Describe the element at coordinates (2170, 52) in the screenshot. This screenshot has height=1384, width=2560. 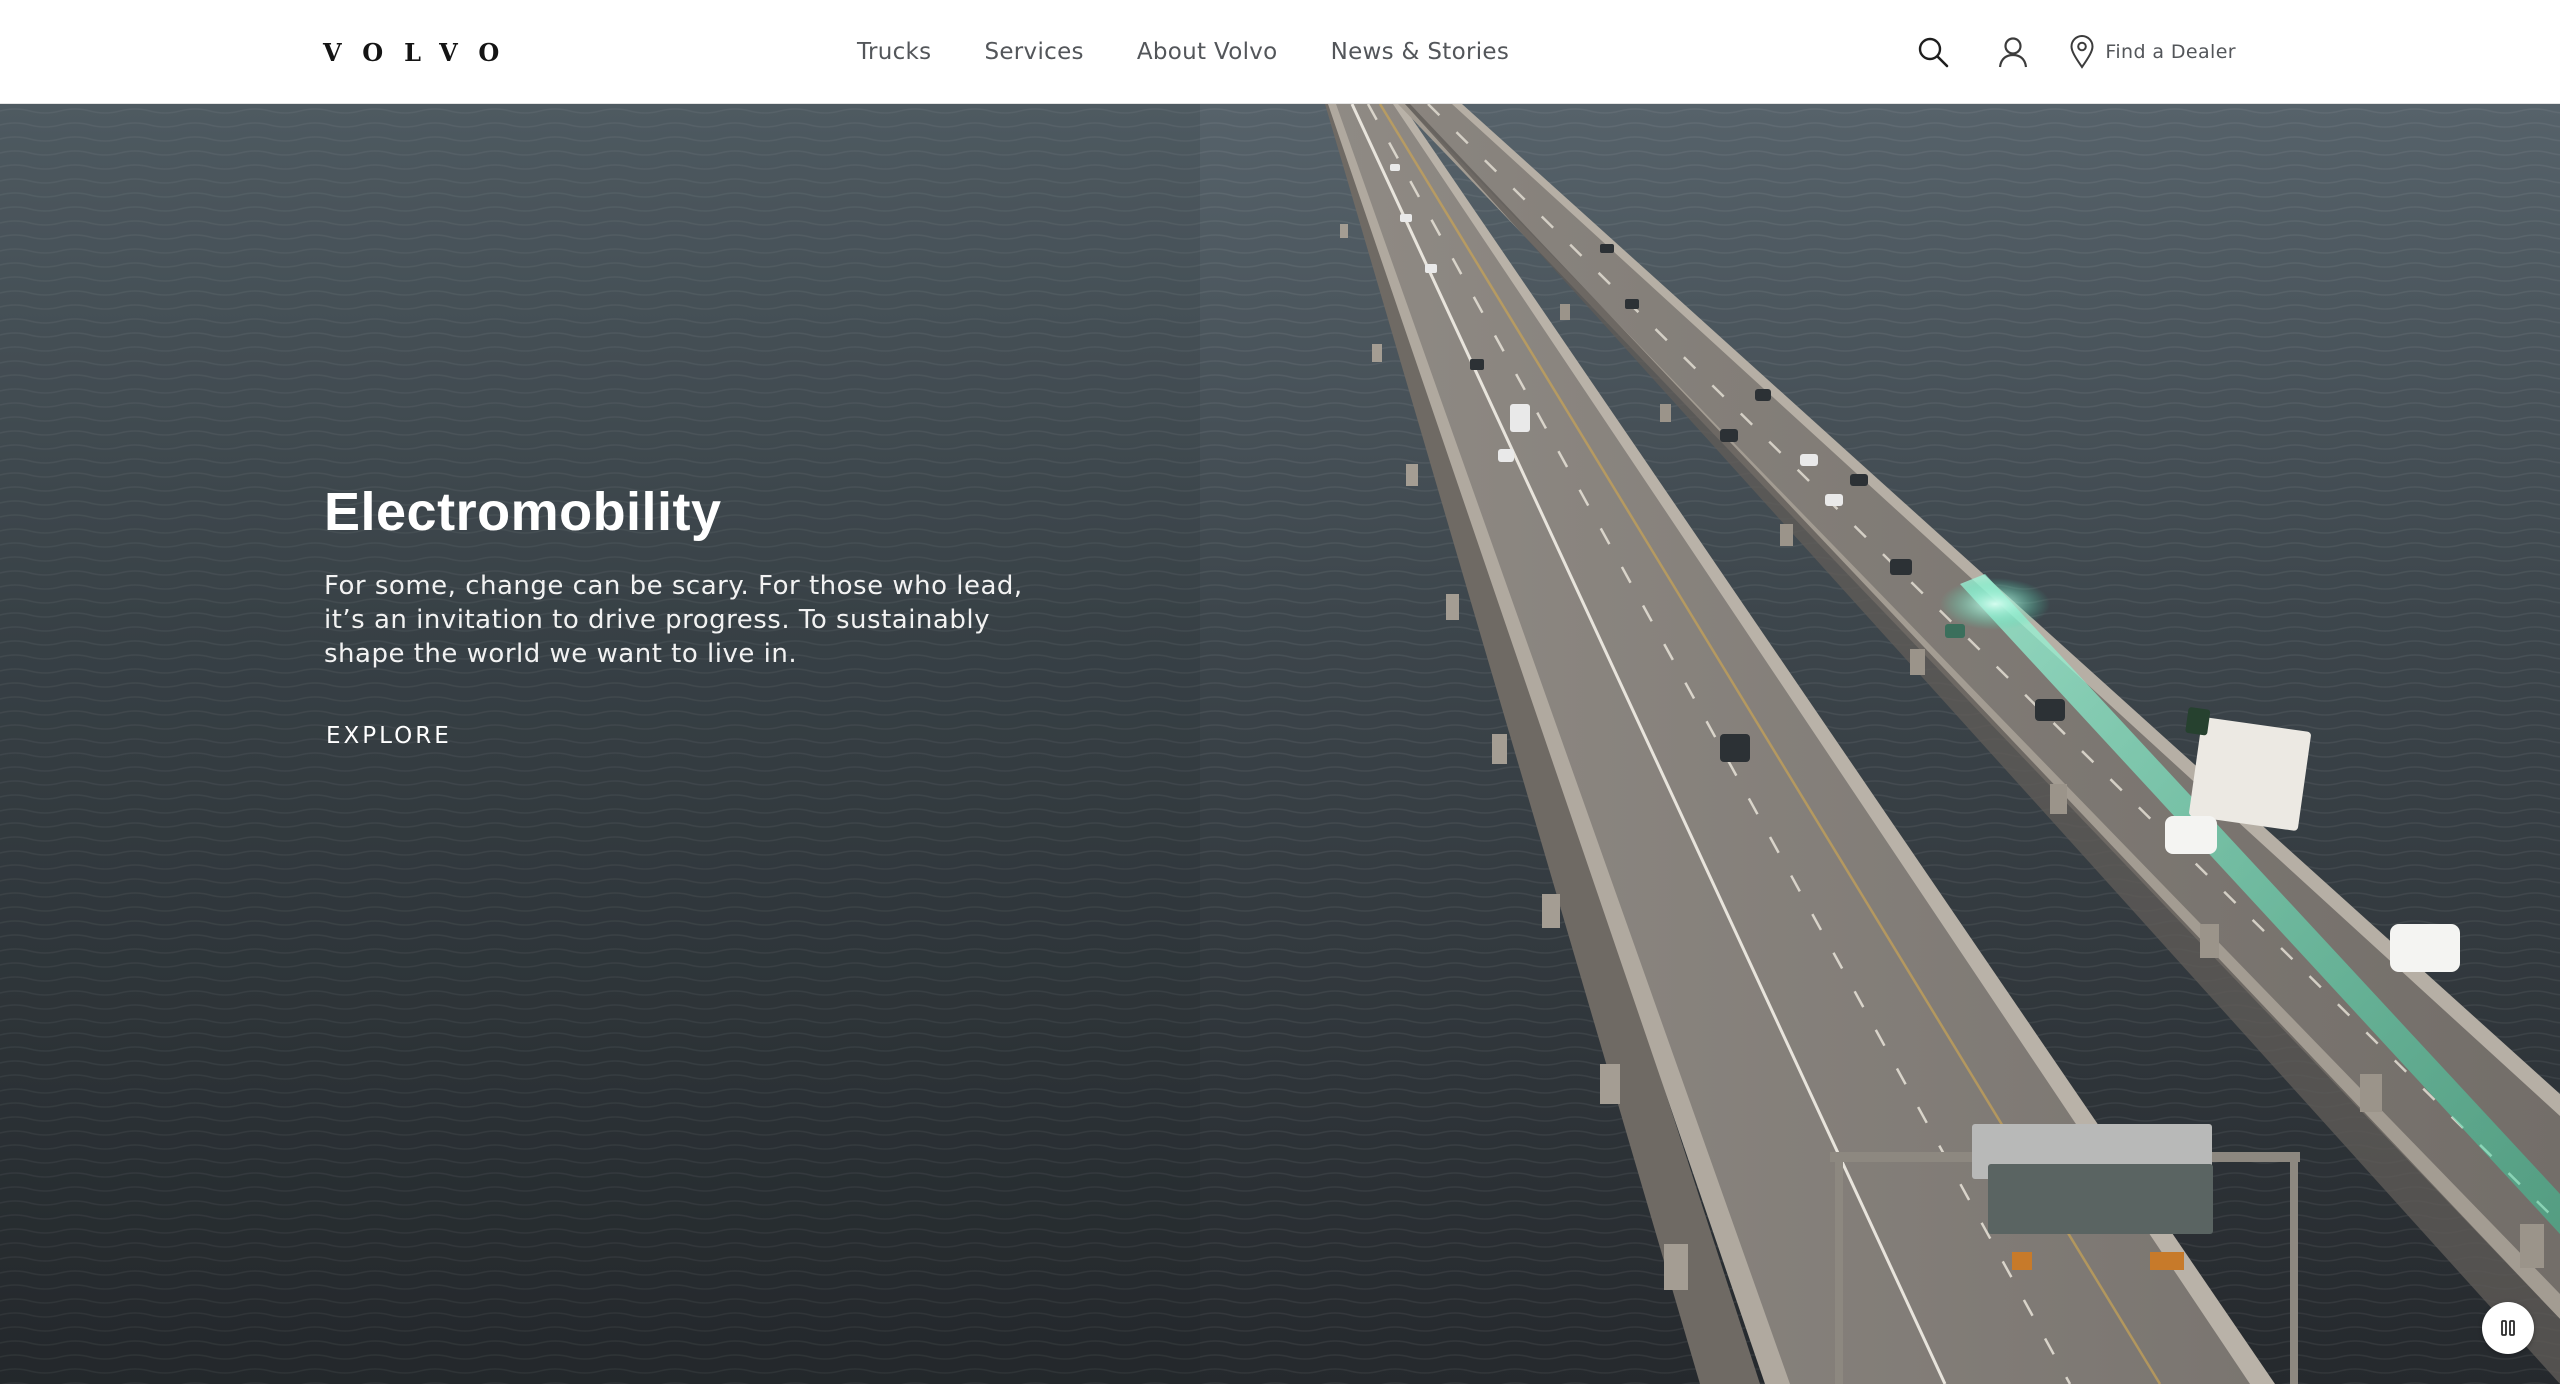
I see `find-dealer-label: Find a Dealer` at that location.